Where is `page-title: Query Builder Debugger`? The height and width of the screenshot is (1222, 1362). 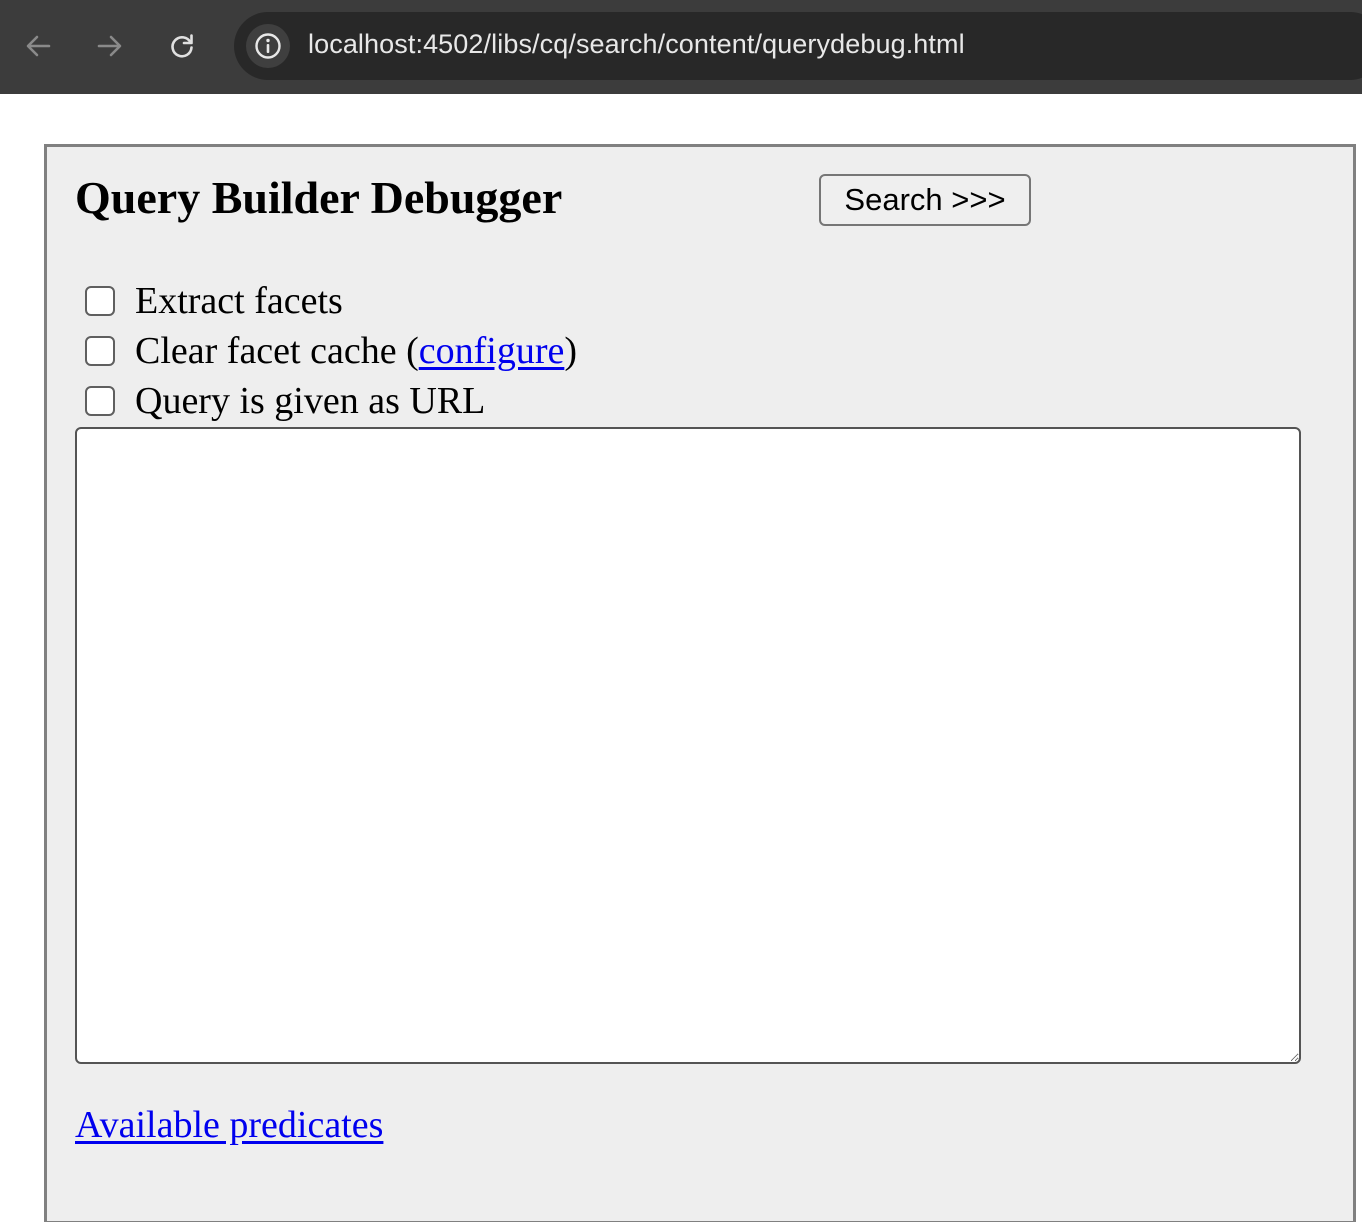 page-title: Query Builder Debugger is located at coordinates (319, 197).